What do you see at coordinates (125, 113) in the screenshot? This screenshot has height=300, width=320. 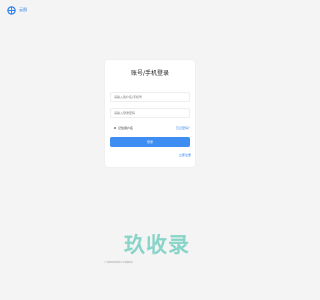 I see `password-placeholder: 请输入登录密码` at bounding box center [125, 113].